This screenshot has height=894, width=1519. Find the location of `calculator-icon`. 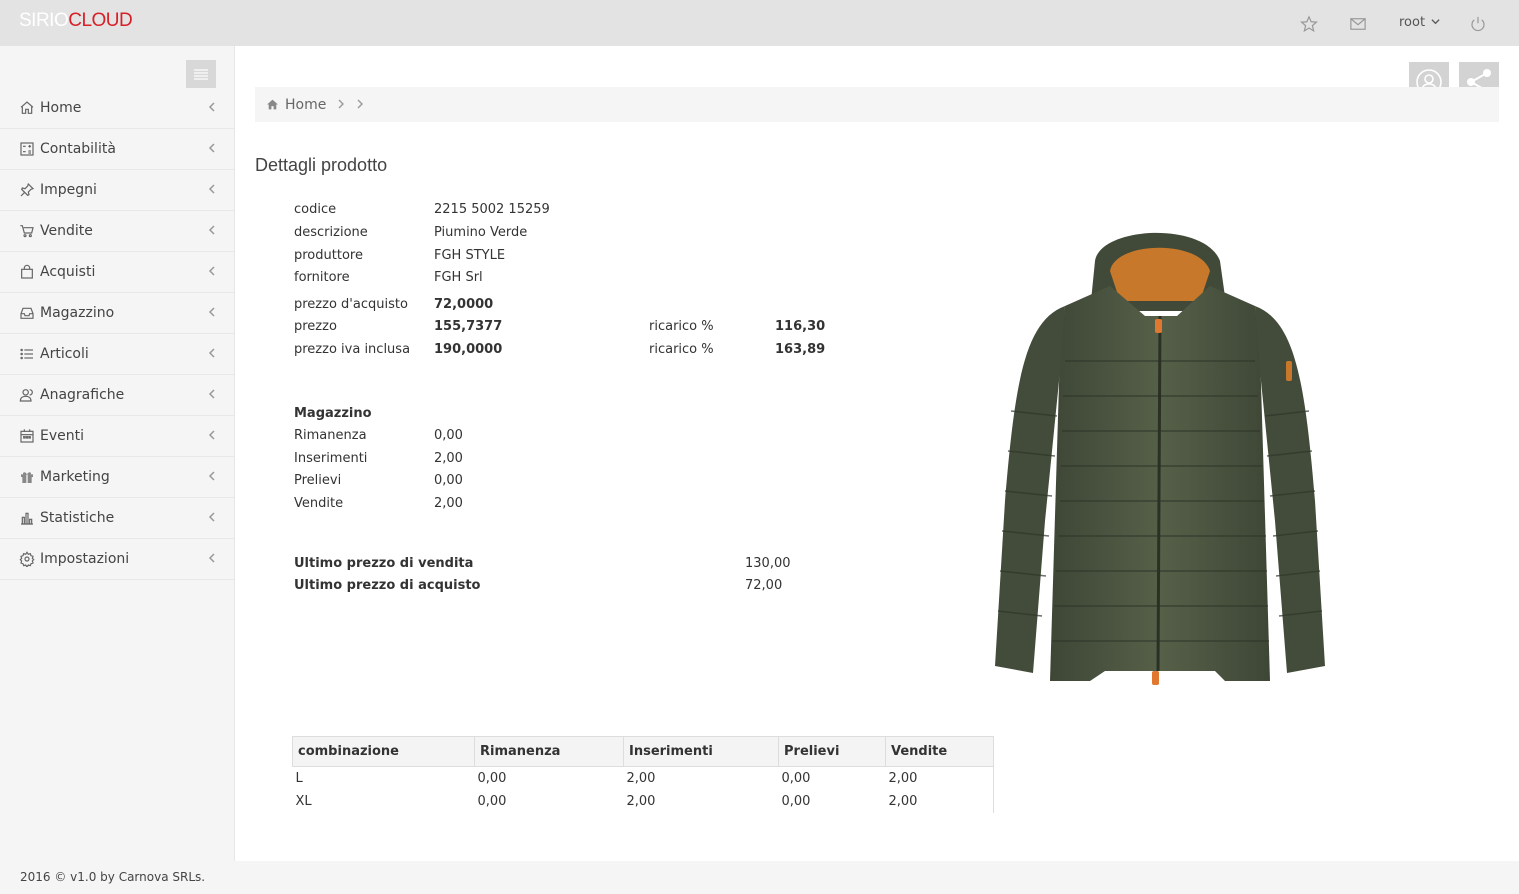

calculator-icon is located at coordinates (27, 149).